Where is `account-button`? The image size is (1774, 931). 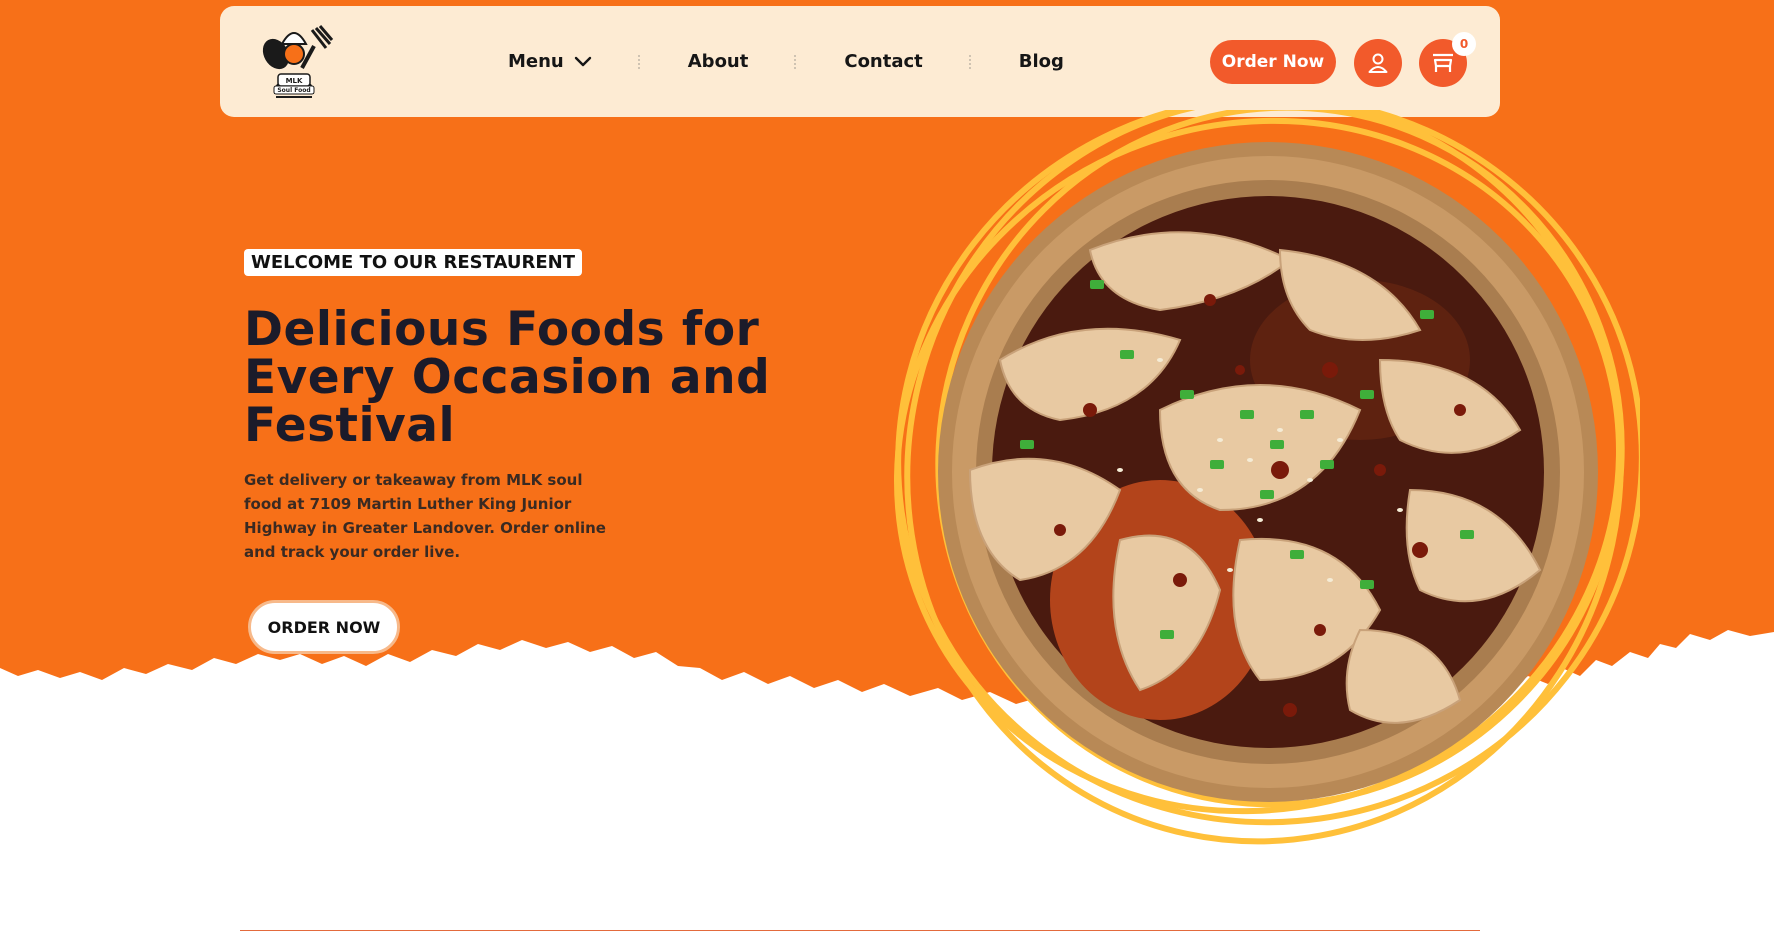 account-button is located at coordinates (1378, 63).